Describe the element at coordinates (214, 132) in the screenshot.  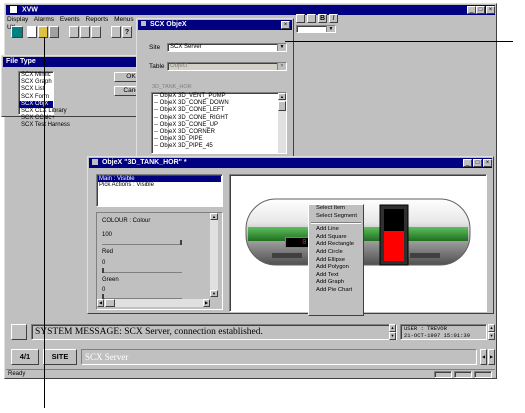
I see `objex-list-item: -- ObjeX 3D_CORNER` at that location.